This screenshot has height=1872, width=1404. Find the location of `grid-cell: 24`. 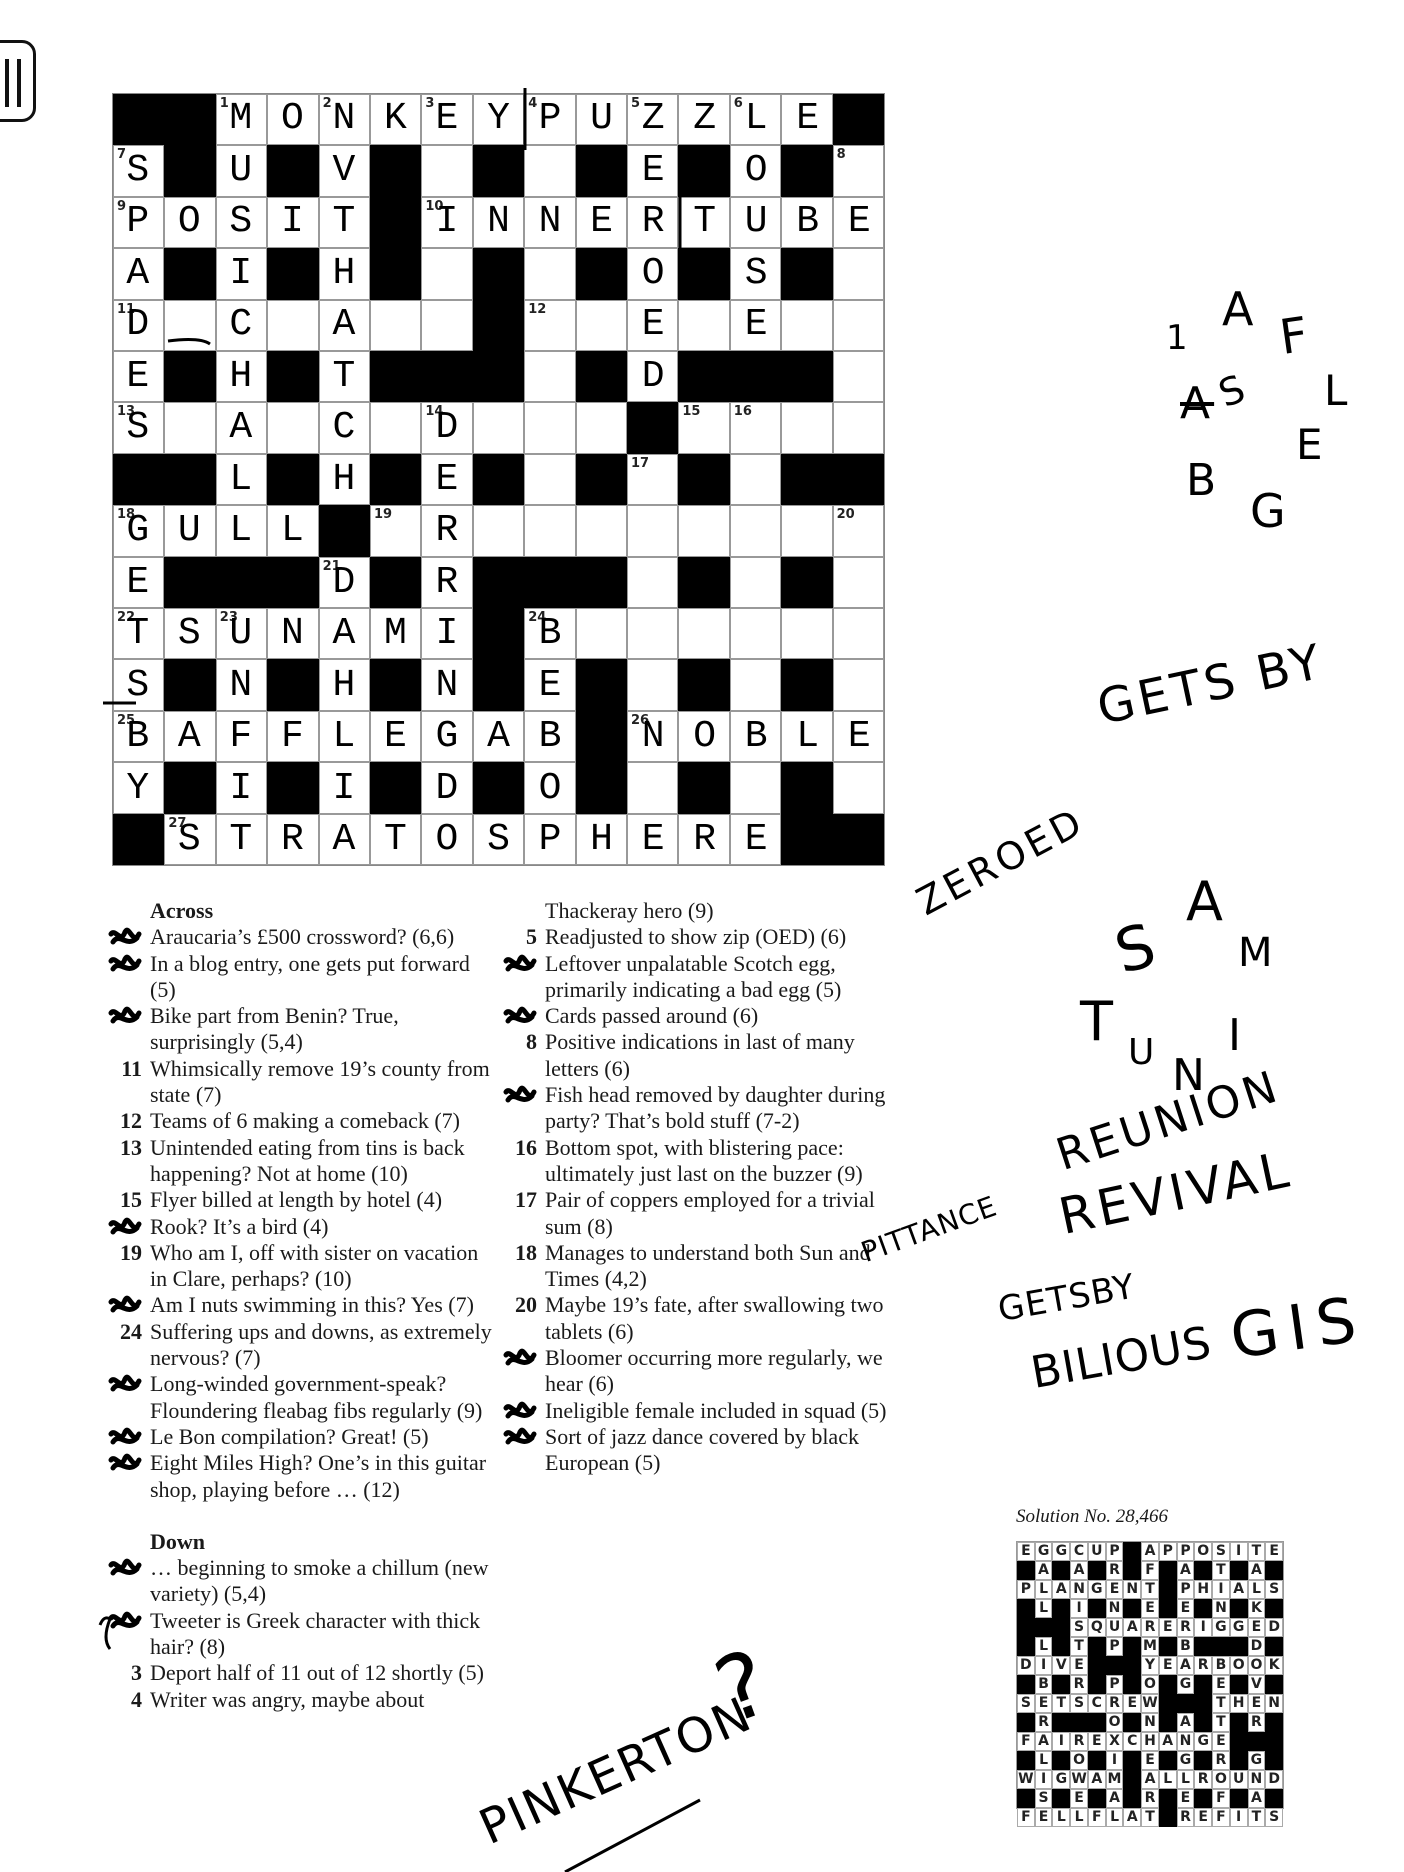

grid-cell: 24 is located at coordinates (550, 634).